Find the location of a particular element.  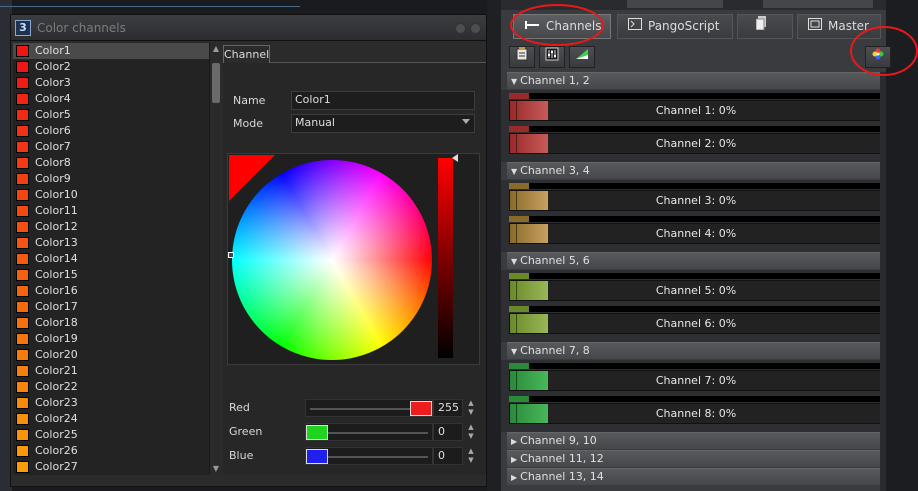

channel-slider: Channel 4: 0% is located at coordinates (695, 230).